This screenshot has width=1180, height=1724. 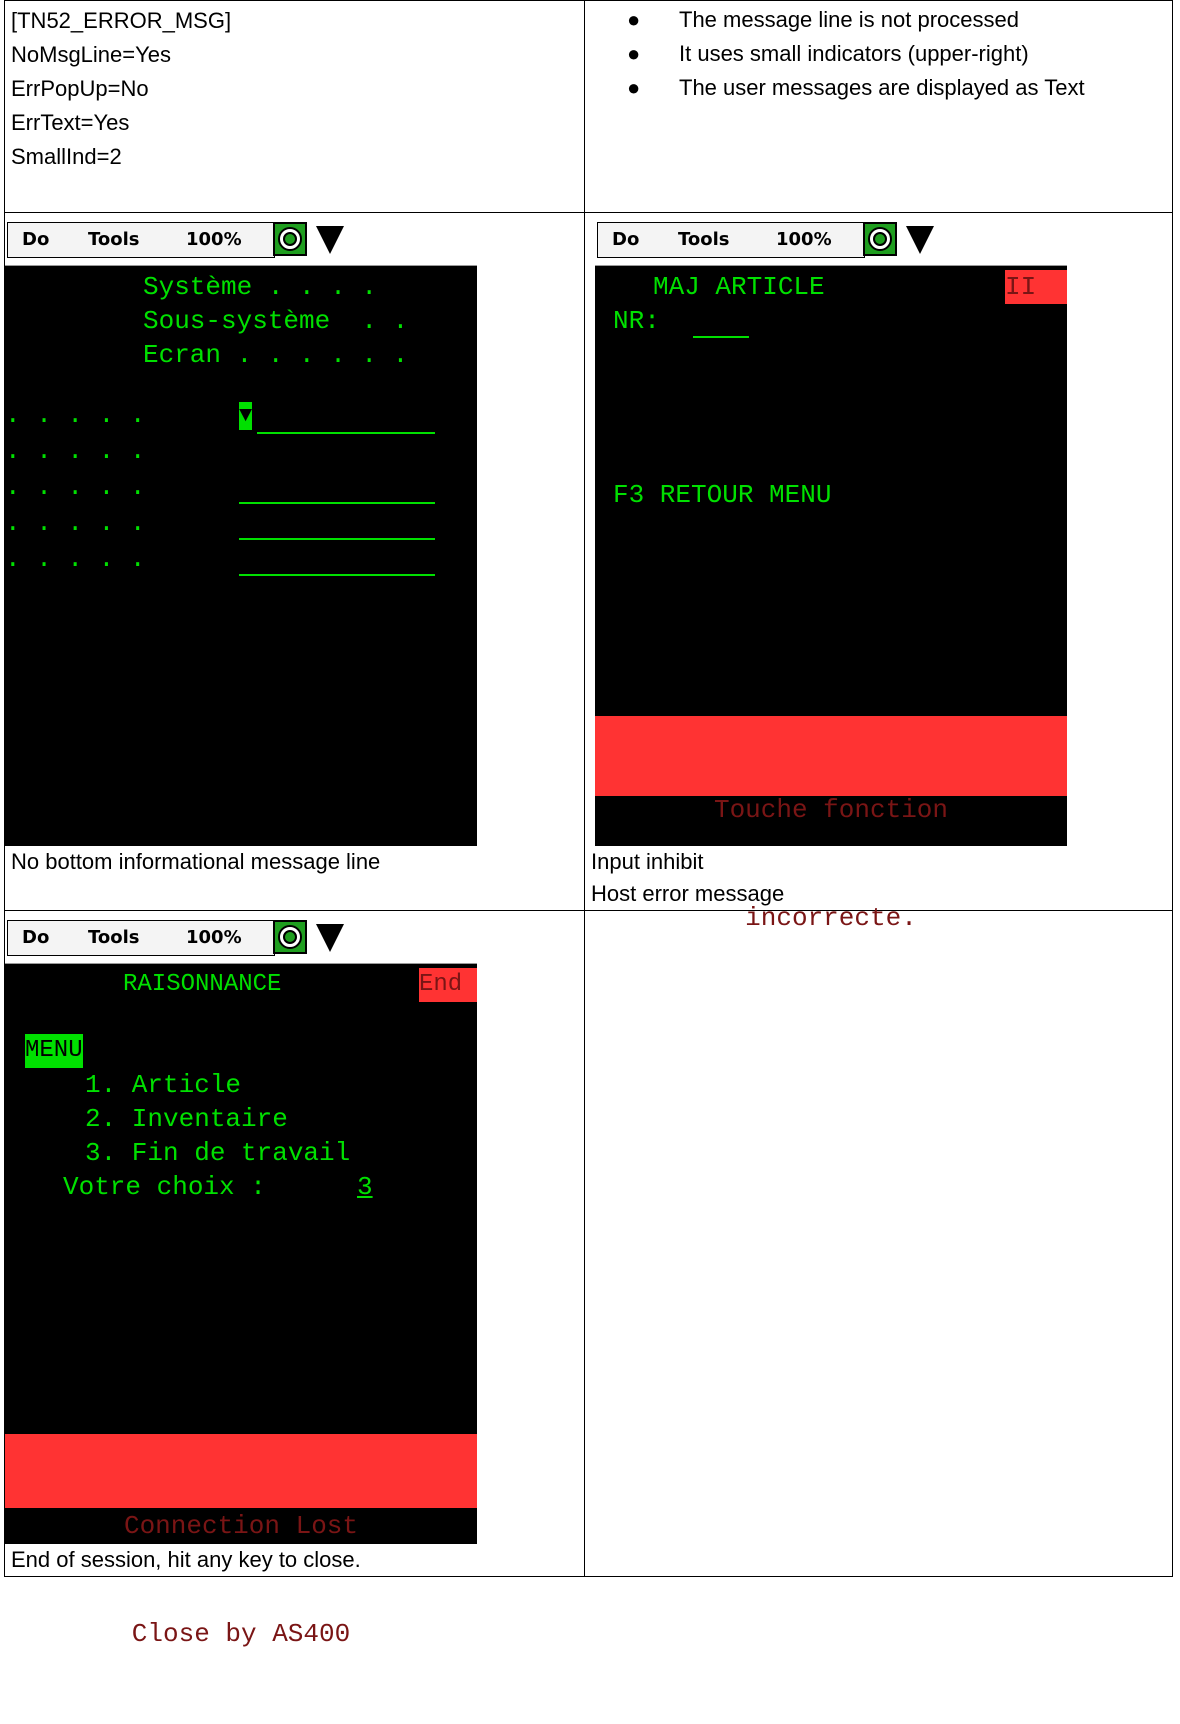 What do you see at coordinates (163, 1085) in the screenshot?
I see `menu-item-article: 1. Article` at bounding box center [163, 1085].